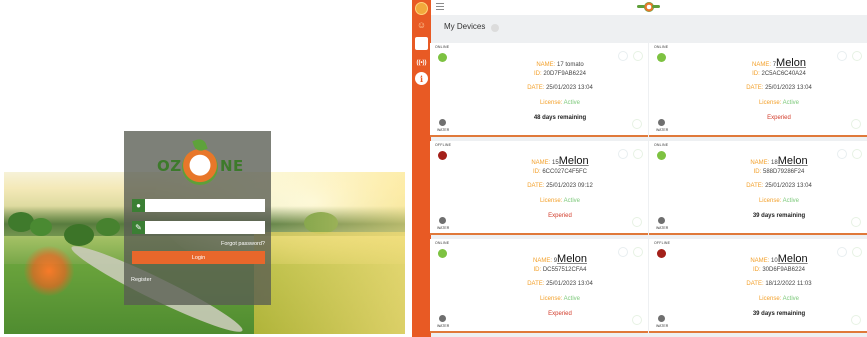  I want to click on page-title: My Devices, so click(465, 26).